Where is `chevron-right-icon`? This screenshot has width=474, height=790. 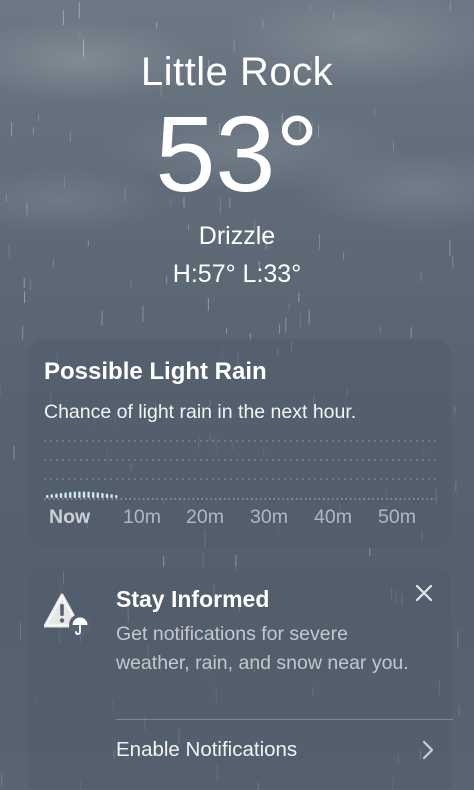 chevron-right-icon is located at coordinates (428, 750).